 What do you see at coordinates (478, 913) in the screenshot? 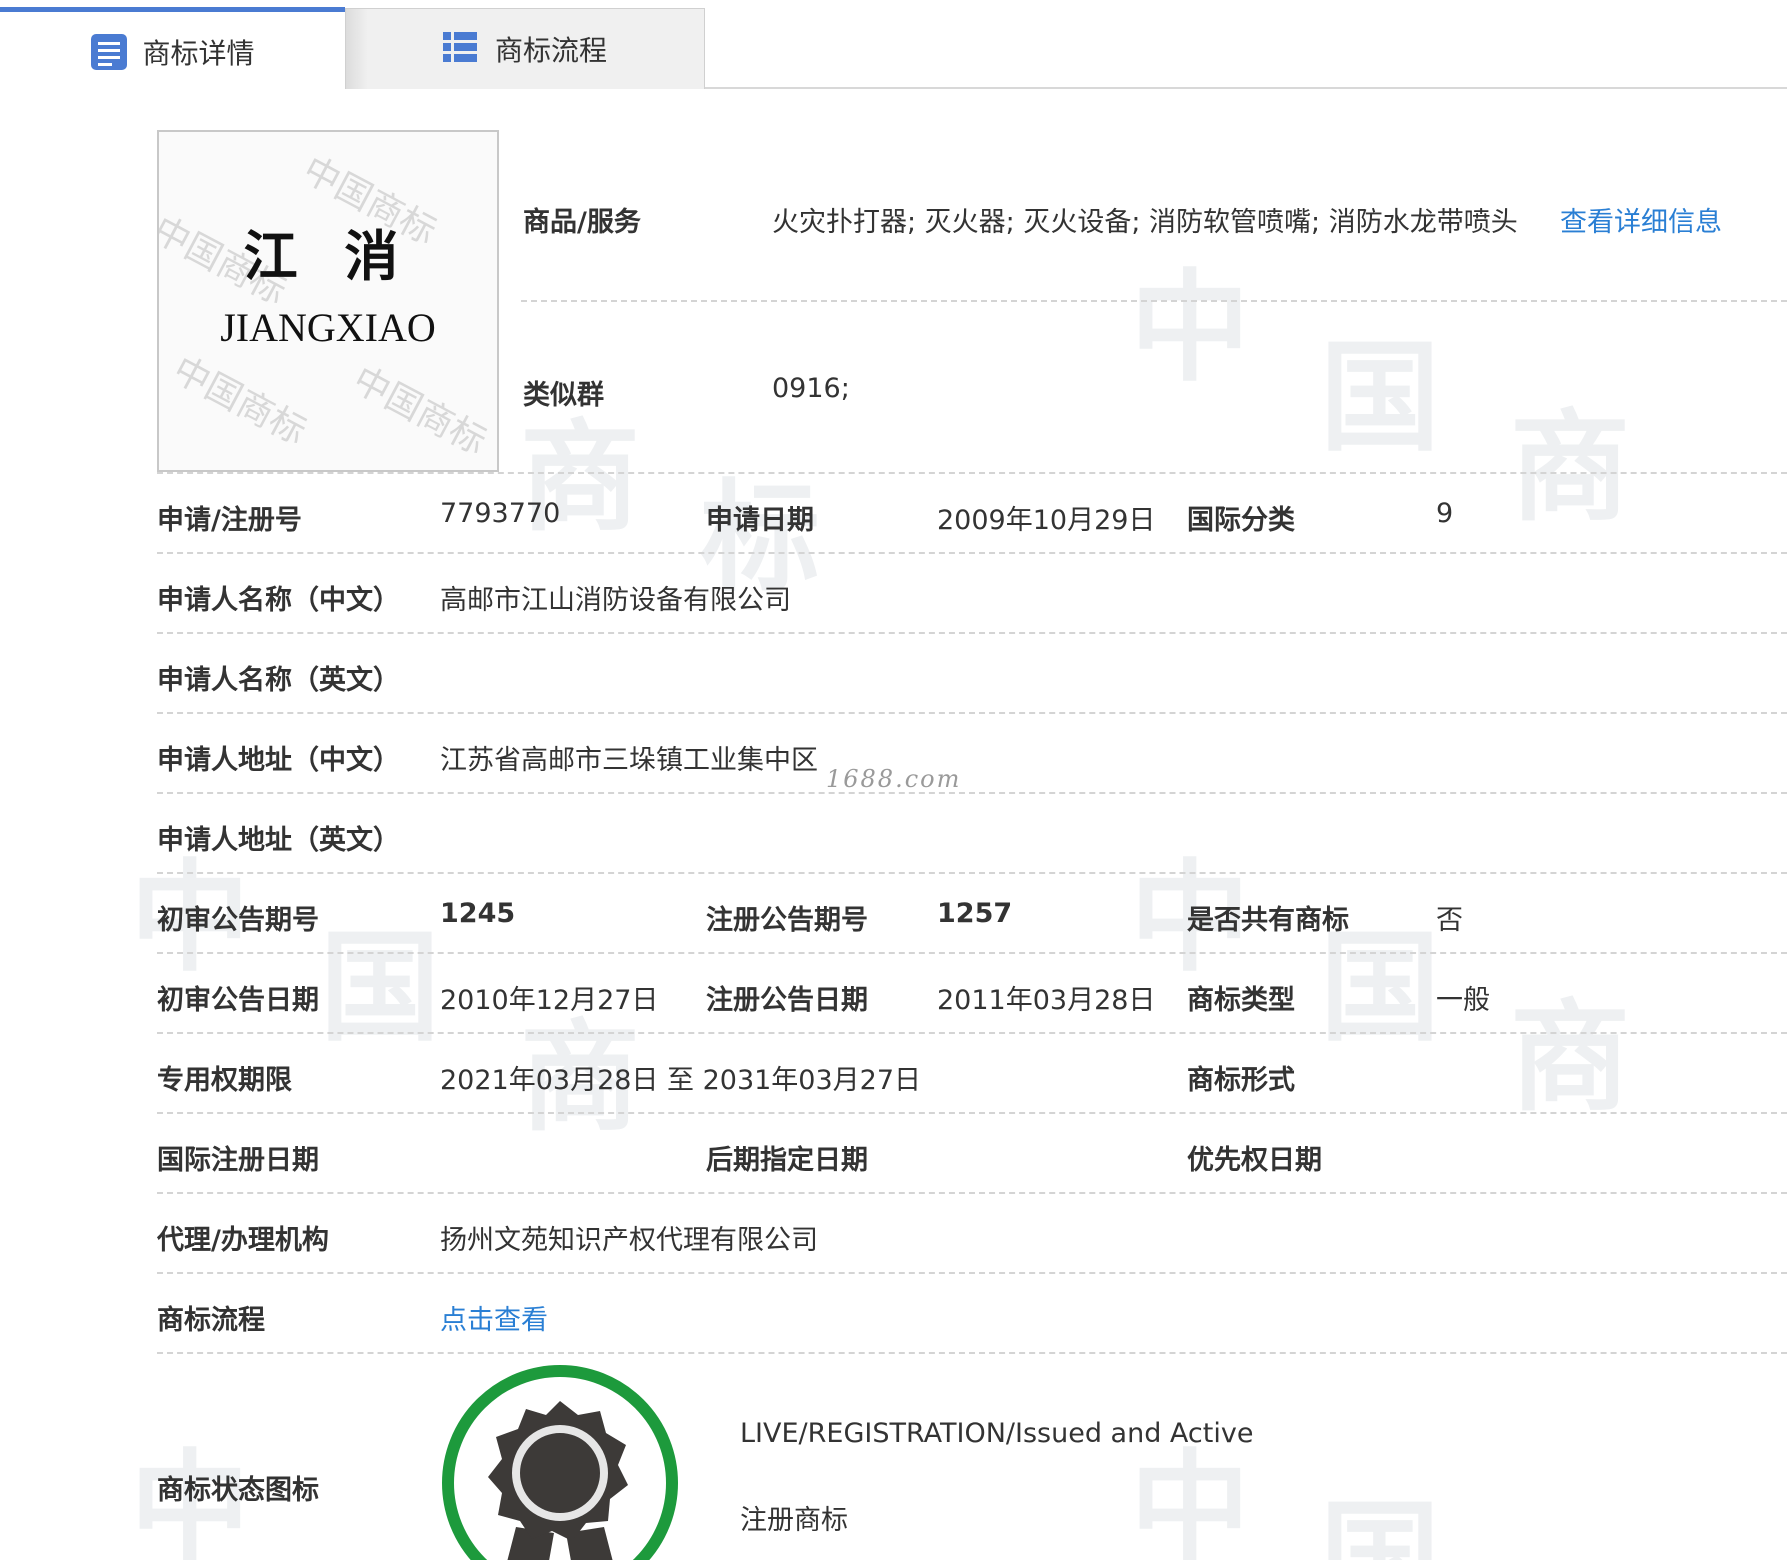
I see `prelim-issue-value: 1245` at bounding box center [478, 913].